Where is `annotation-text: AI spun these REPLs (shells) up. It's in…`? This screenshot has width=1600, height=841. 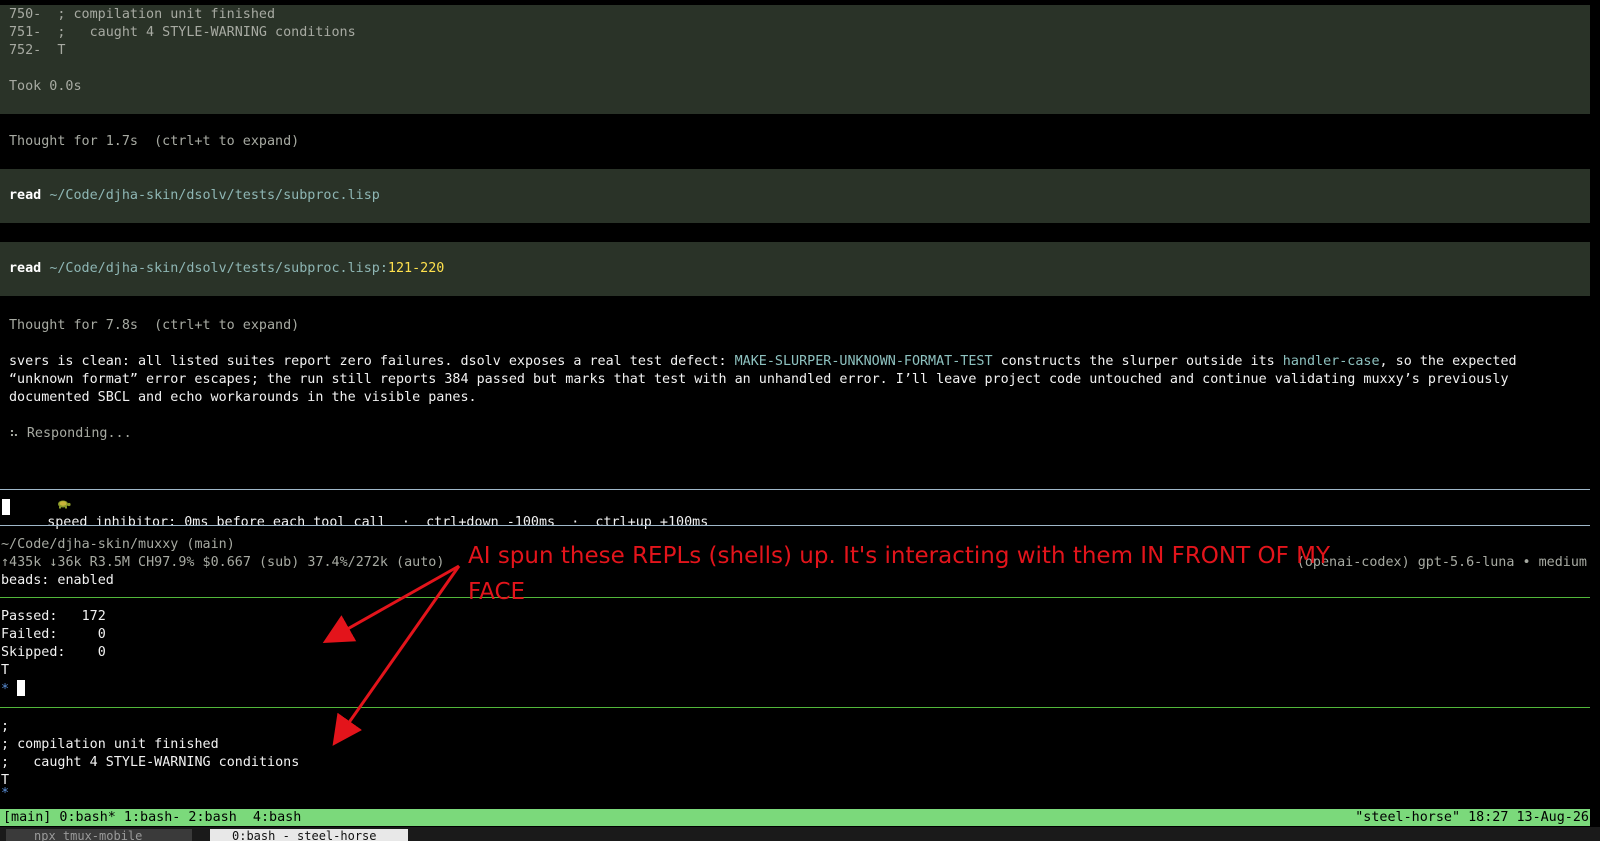 annotation-text: AI spun these REPLs (shells) up. It's in… is located at coordinates (899, 574).